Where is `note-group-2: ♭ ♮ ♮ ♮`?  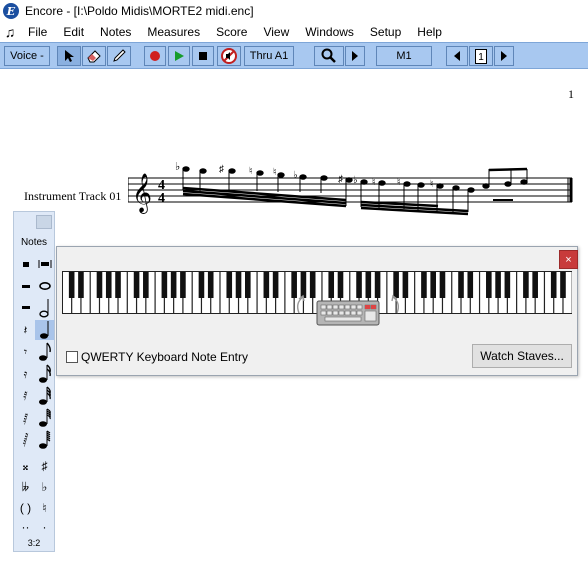 note-group-2: ♭ ♮ ♮ ♮ is located at coordinates (414, 195).